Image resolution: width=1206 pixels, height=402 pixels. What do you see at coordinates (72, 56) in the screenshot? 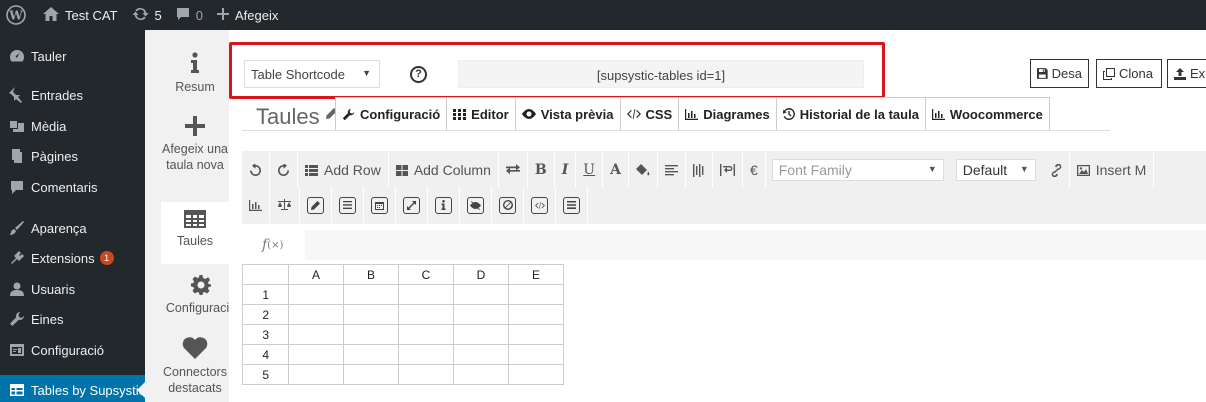
I see `menu-item-dashboard: Tauler` at bounding box center [72, 56].